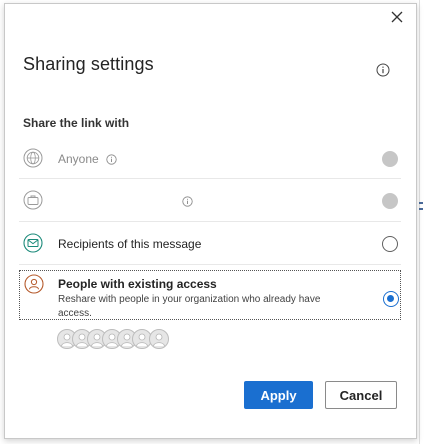 Image resolution: width=424 pixels, height=444 pixels. What do you see at coordinates (130, 244) in the screenshot?
I see `option-label: Recipients of this message` at bounding box center [130, 244].